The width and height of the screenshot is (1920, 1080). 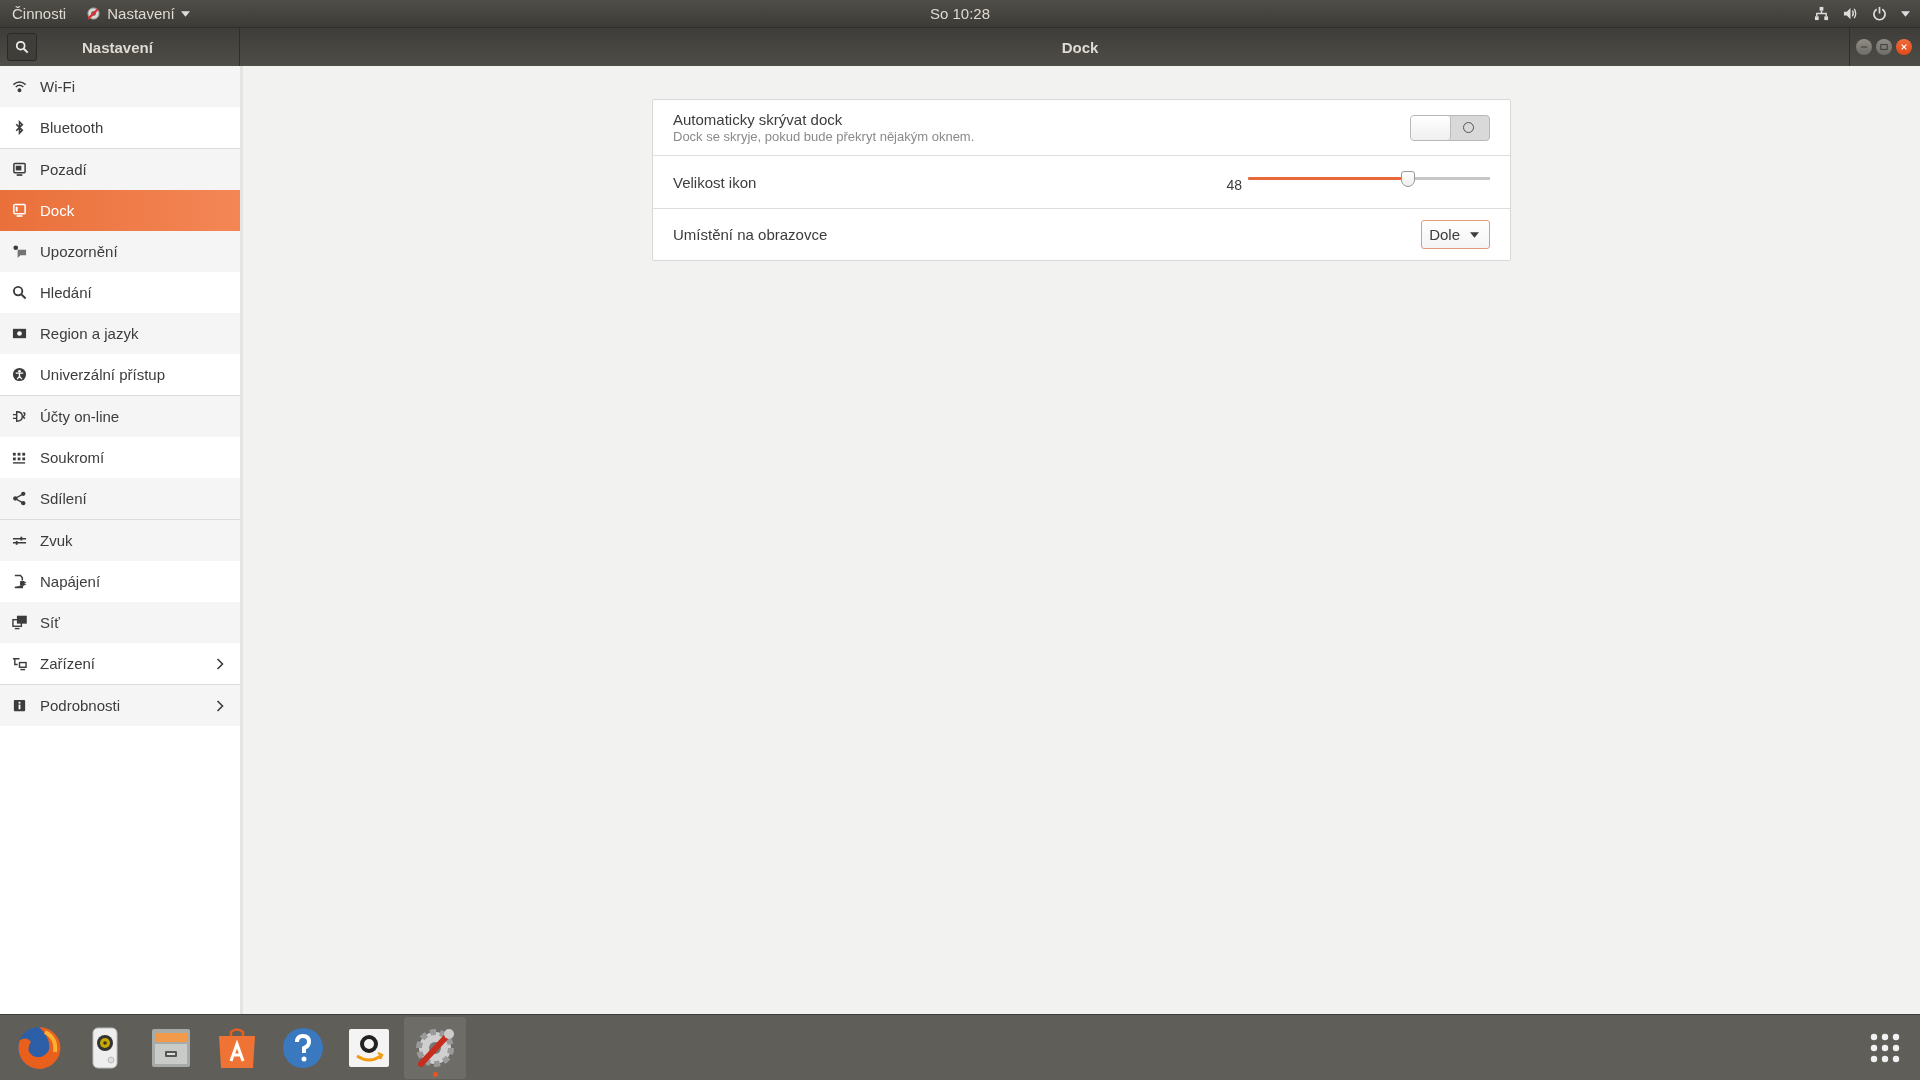 I want to click on sidebar-item: Síť, so click(x=120, y=622).